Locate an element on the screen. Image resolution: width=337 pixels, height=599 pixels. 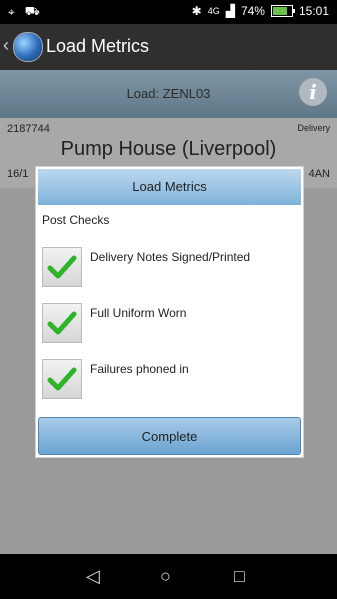
battery-percent: 74% is located at coordinates (252, 11).